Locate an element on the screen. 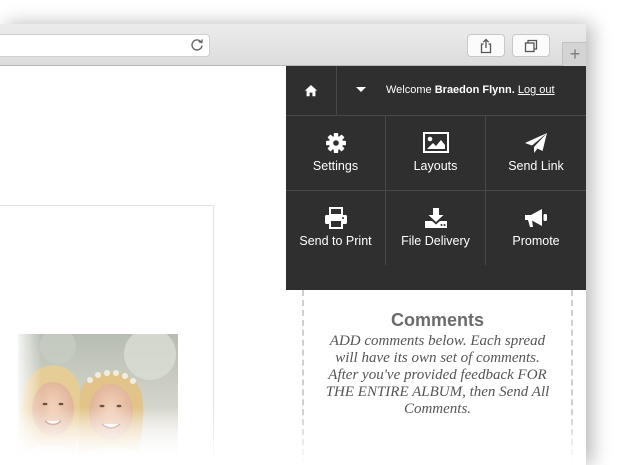 The width and height of the screenshot is (634, 465). layouts-button: Layouts is located at coordinates (436, 153).